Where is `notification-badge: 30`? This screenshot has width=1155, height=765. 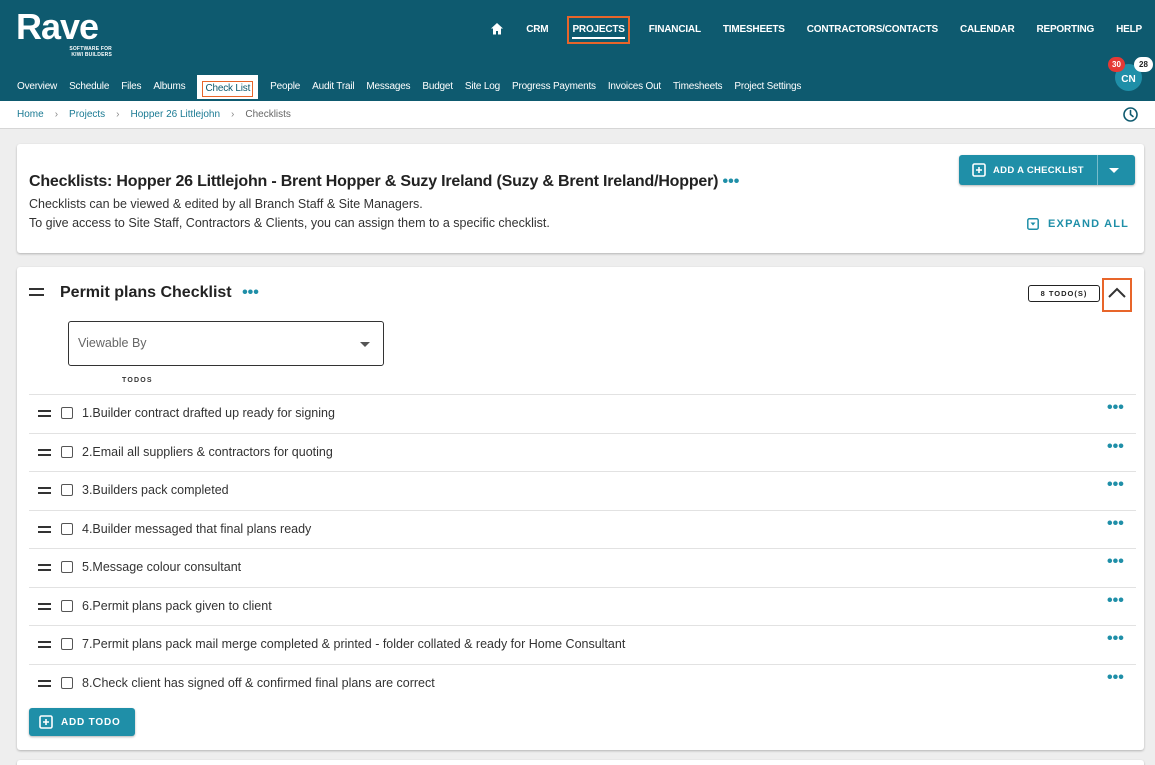
notification-badge: 30 is located at coordinates (1116, 64).